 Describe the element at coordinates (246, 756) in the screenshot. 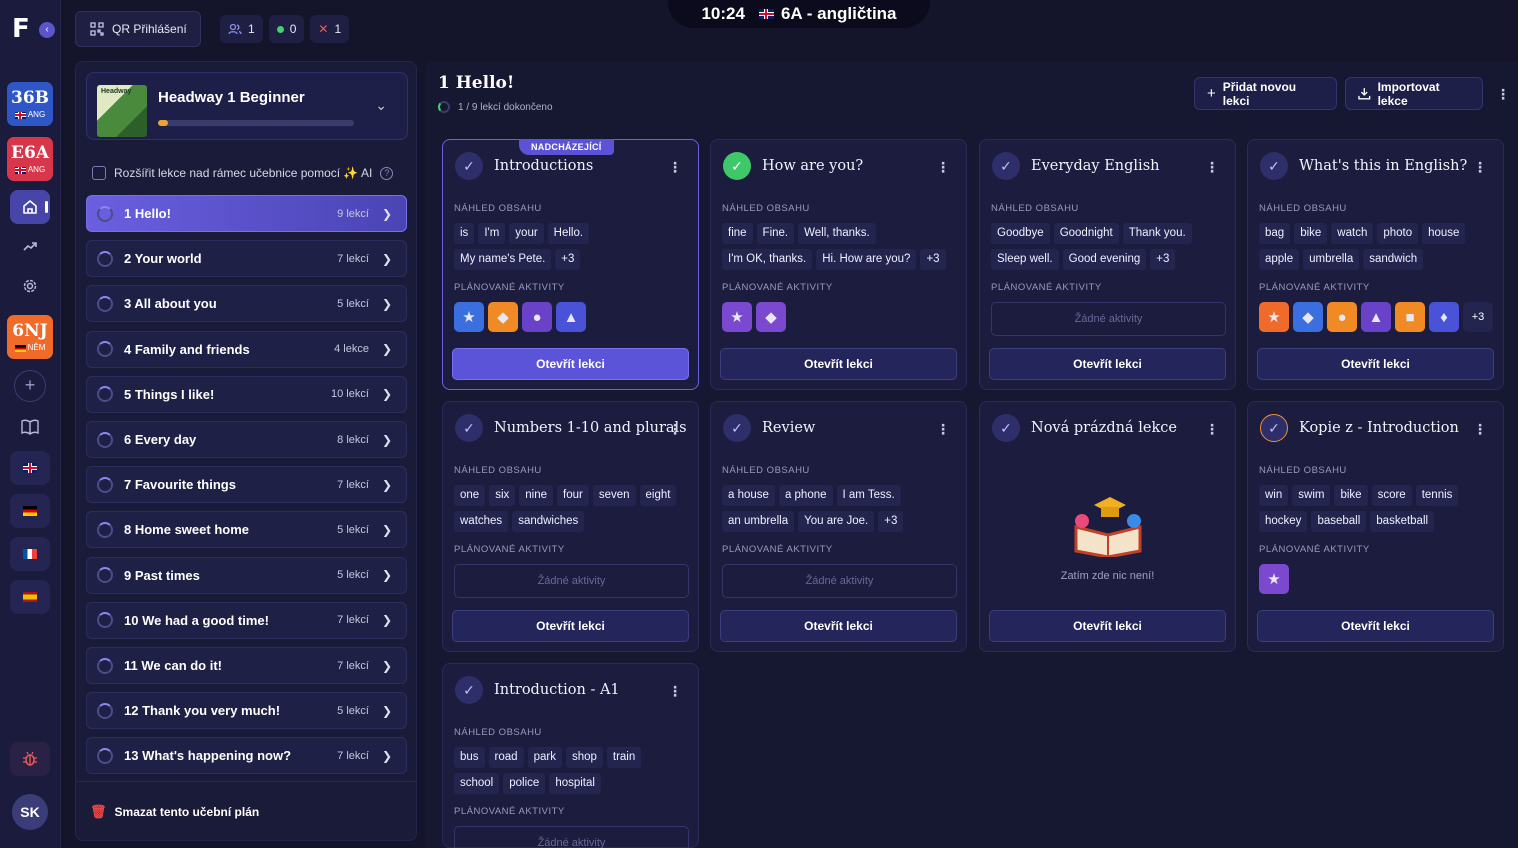

I see `unit-item: 13 What's happening now? 7 lekcí ❯` at that location.